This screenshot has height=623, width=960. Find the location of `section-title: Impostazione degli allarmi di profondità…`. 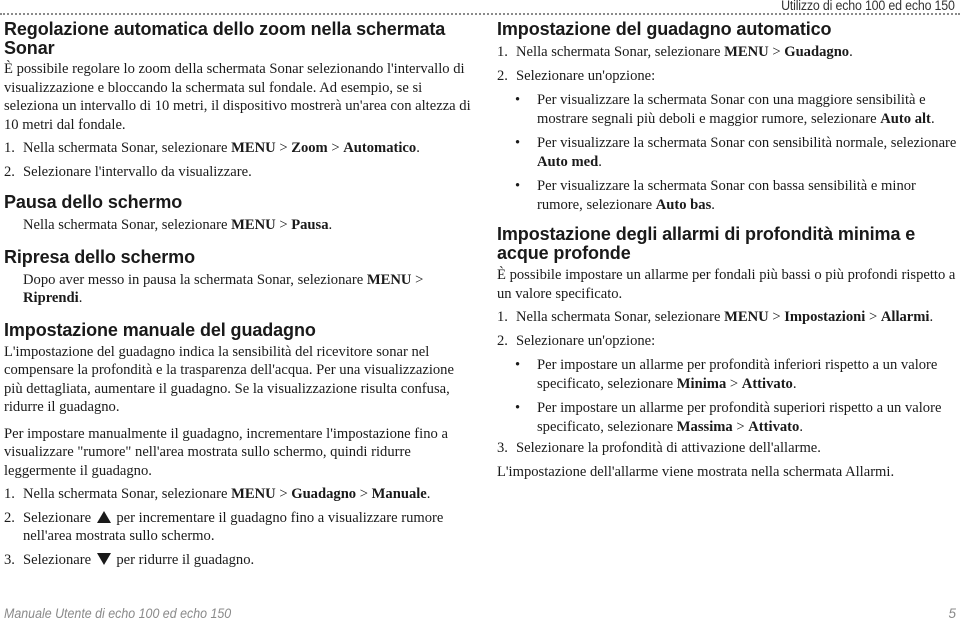

section-title: Impostazione degli allarmi di profondità… is located at coordinates (706, 243).